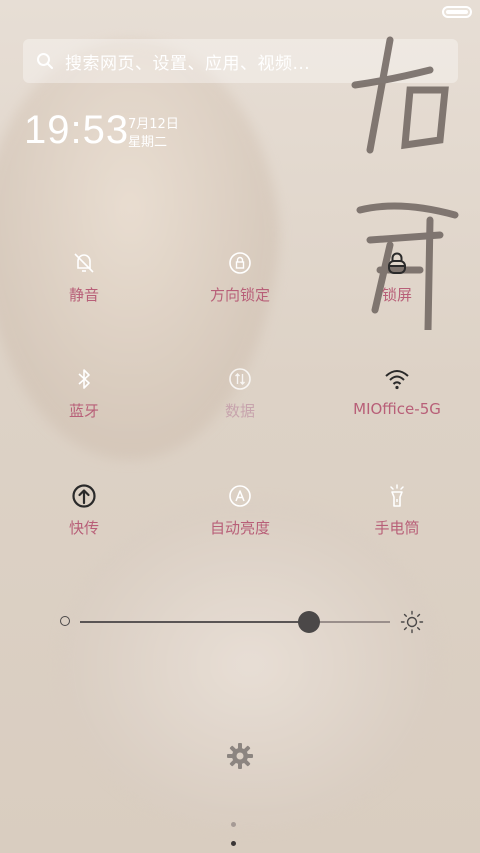 The image size is (480, 853). Describe the element at coordinates (239, 528) in the screenshot. I see `tile-label: 自动亮度` at that location.